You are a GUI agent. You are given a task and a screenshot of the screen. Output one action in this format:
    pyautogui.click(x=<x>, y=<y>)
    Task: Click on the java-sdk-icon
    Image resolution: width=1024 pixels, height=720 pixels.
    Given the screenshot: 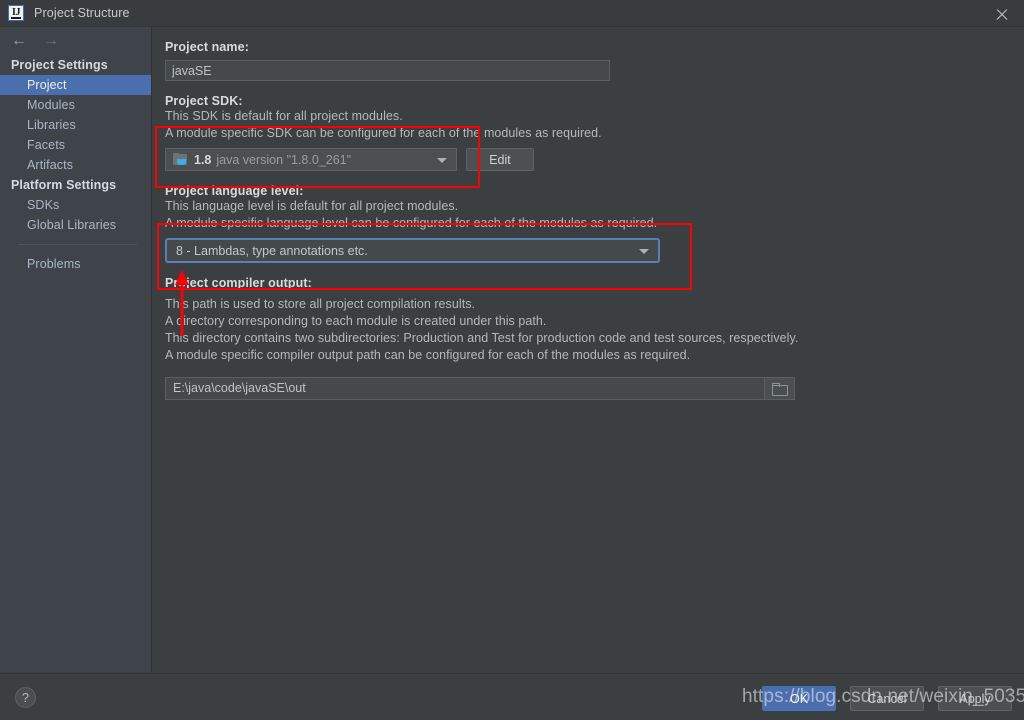 What is the action you would take?
    pyautogui.click(x=180, y=159)
    